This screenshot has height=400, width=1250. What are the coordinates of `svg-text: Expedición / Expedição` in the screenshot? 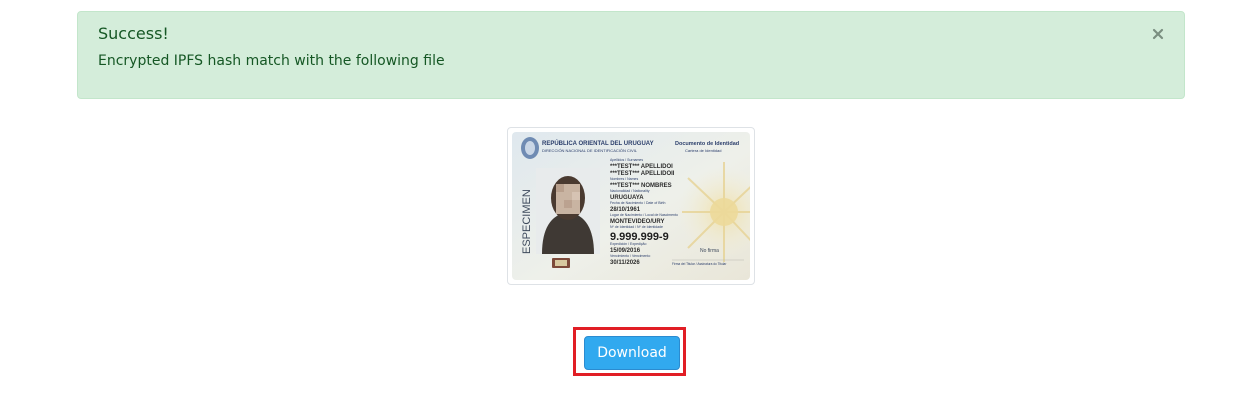 It's located at (628, 244).